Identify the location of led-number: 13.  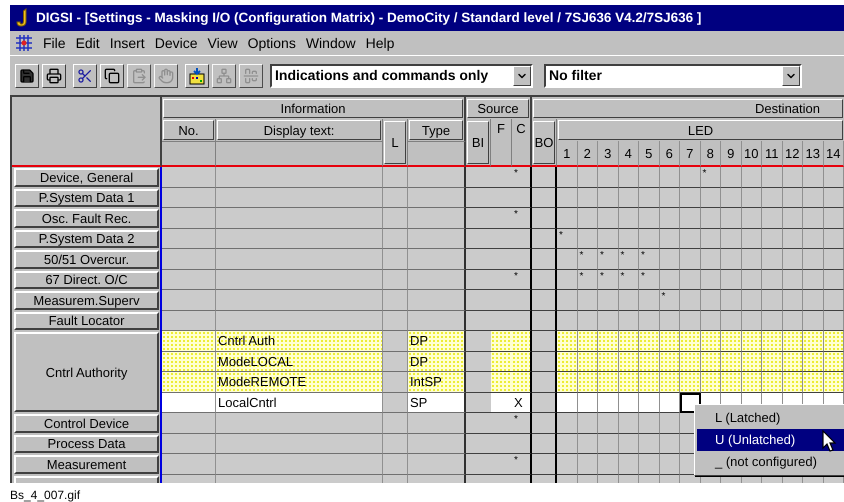
(813, 153).